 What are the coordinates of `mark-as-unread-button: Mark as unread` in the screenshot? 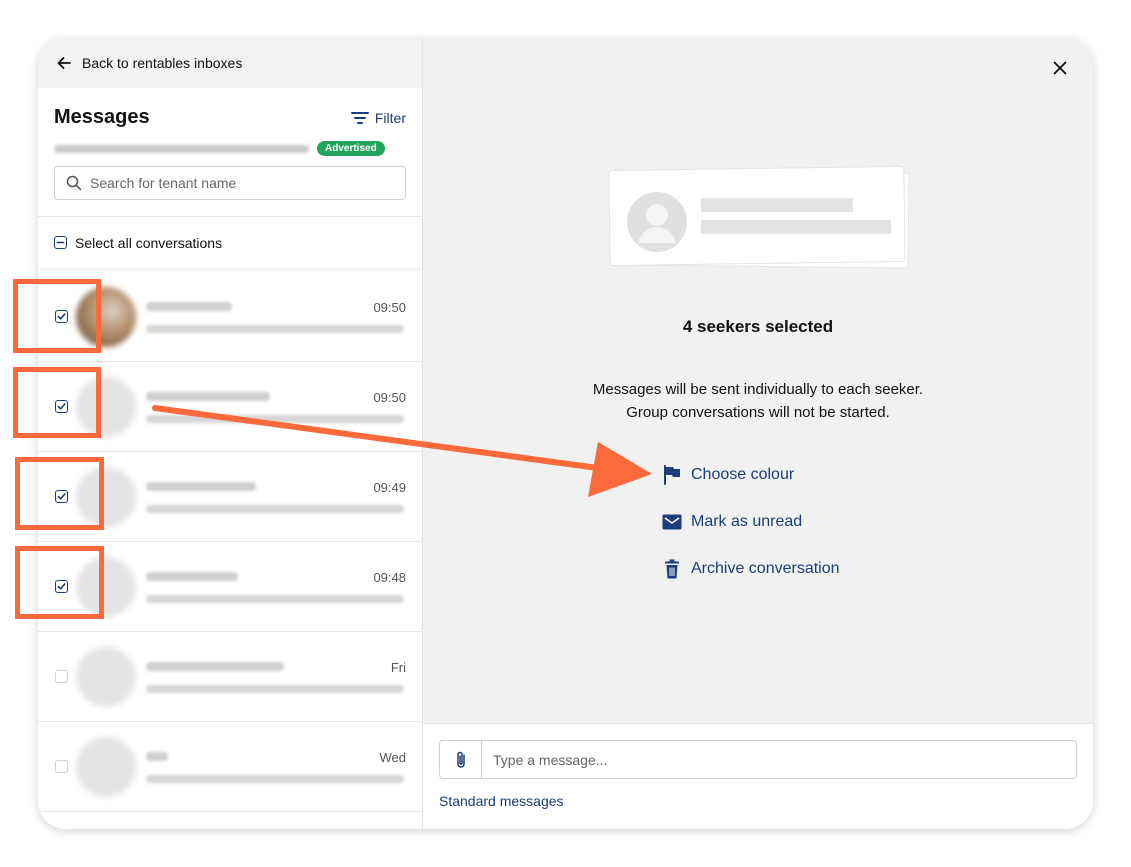 It's located at (732, 522).